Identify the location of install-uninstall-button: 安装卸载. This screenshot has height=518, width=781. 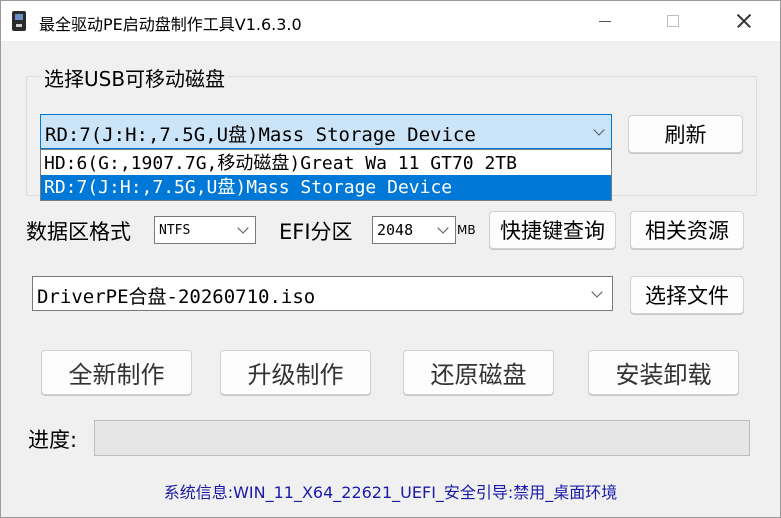
(663, 372).